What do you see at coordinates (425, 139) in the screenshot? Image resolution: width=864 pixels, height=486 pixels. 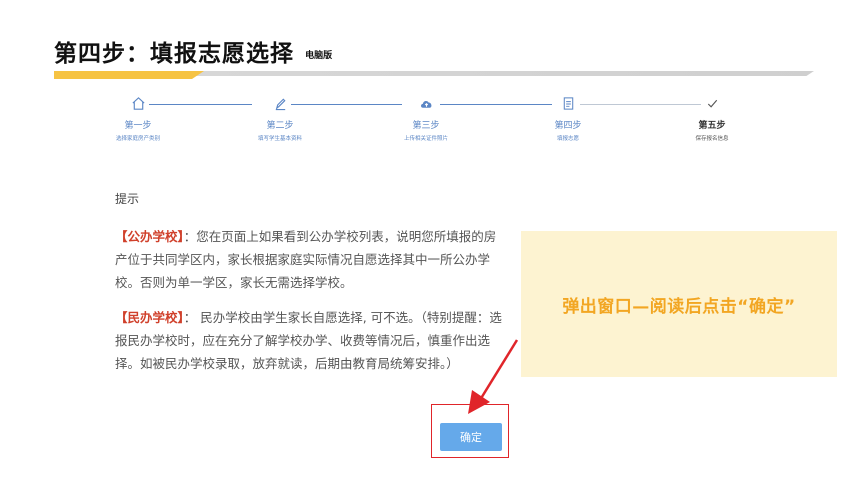 I see `step-description: 上传相关证件照片` at bounding box center [425, 139].